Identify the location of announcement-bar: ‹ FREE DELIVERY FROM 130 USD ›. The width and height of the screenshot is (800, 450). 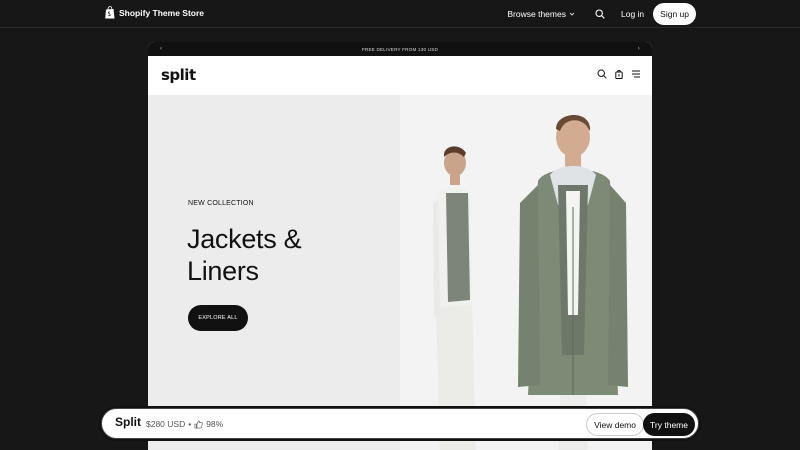
(400, 49).